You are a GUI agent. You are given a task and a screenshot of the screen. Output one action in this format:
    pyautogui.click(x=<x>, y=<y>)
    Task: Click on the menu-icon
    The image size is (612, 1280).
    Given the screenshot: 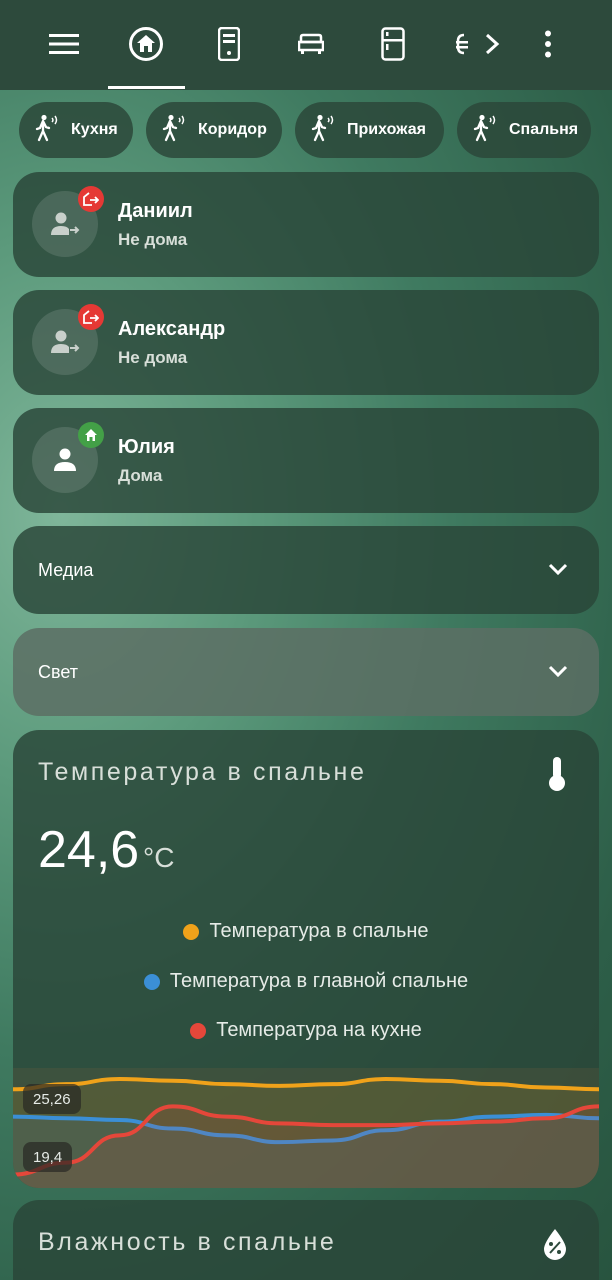 What is the action you would take?
    pyautogui.click(x=64, y=44)
    